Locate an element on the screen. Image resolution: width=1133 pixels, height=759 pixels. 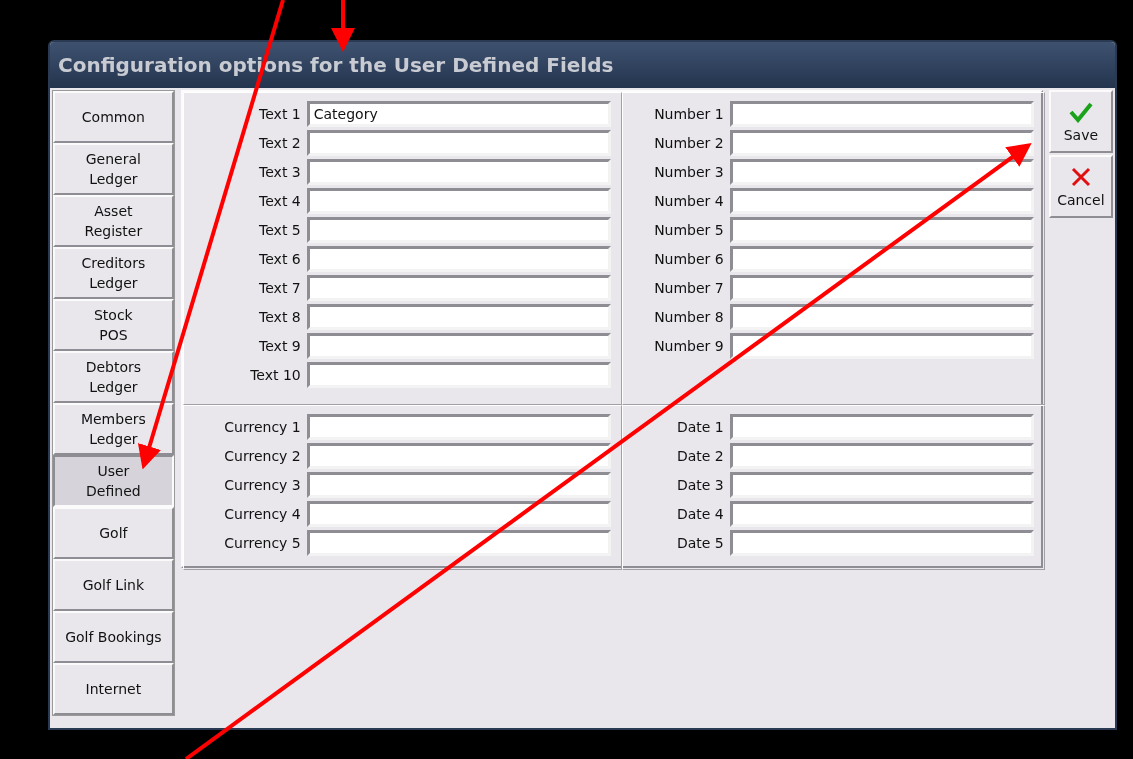
field-label: Number 1 is located at coordinates (688, 114).